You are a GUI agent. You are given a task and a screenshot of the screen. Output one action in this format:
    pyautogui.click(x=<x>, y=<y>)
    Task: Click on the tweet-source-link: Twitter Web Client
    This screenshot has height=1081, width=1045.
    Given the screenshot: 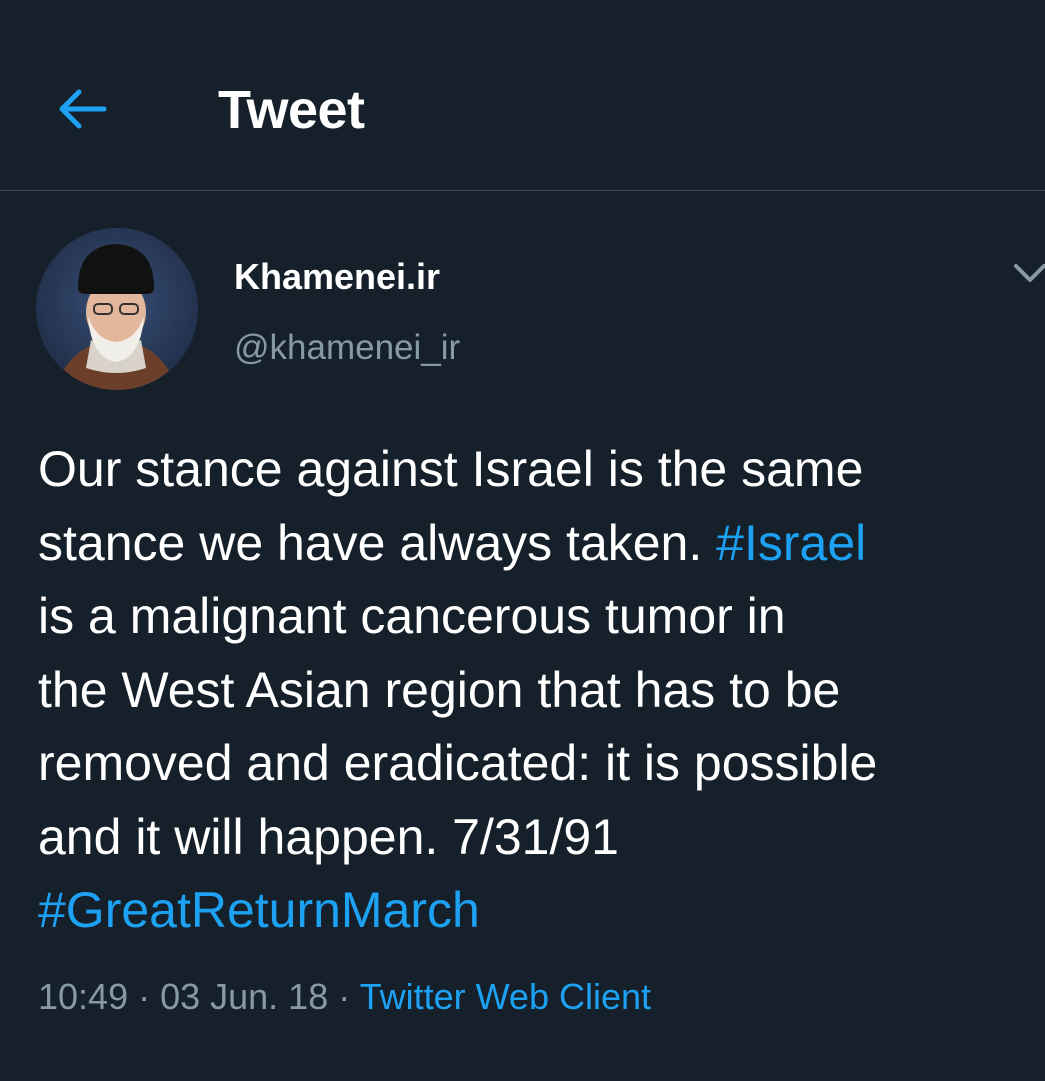 What is the action you would take?
    pyautogui.click(x=505, y=996)
    